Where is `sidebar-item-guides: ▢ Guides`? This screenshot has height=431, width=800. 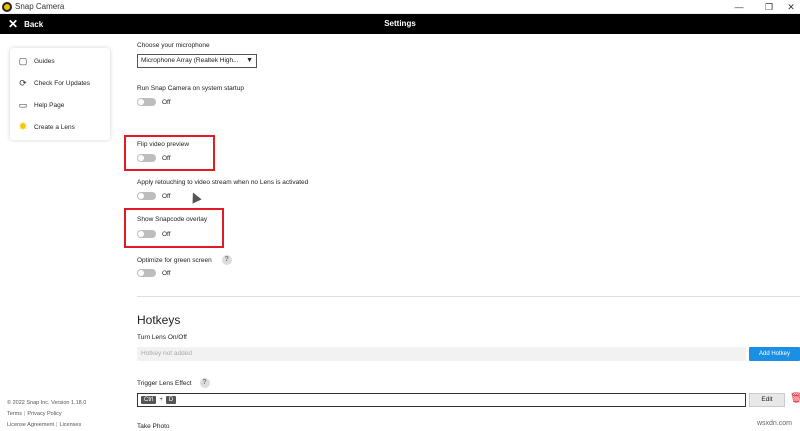
sidebar-item-guides: ▢ Guides is located at coordinates (60, 61).